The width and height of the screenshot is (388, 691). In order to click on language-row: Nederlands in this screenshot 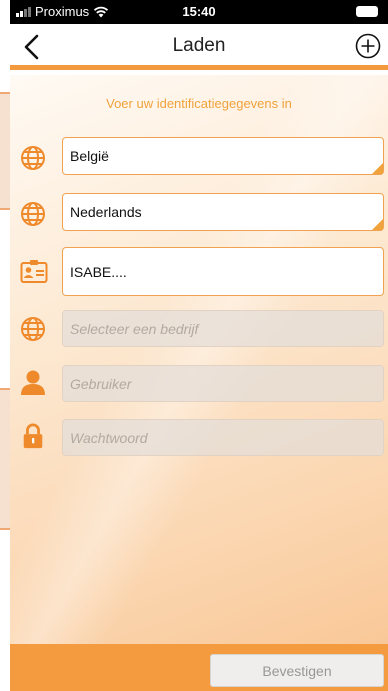, I will do `click(199, 215)`.